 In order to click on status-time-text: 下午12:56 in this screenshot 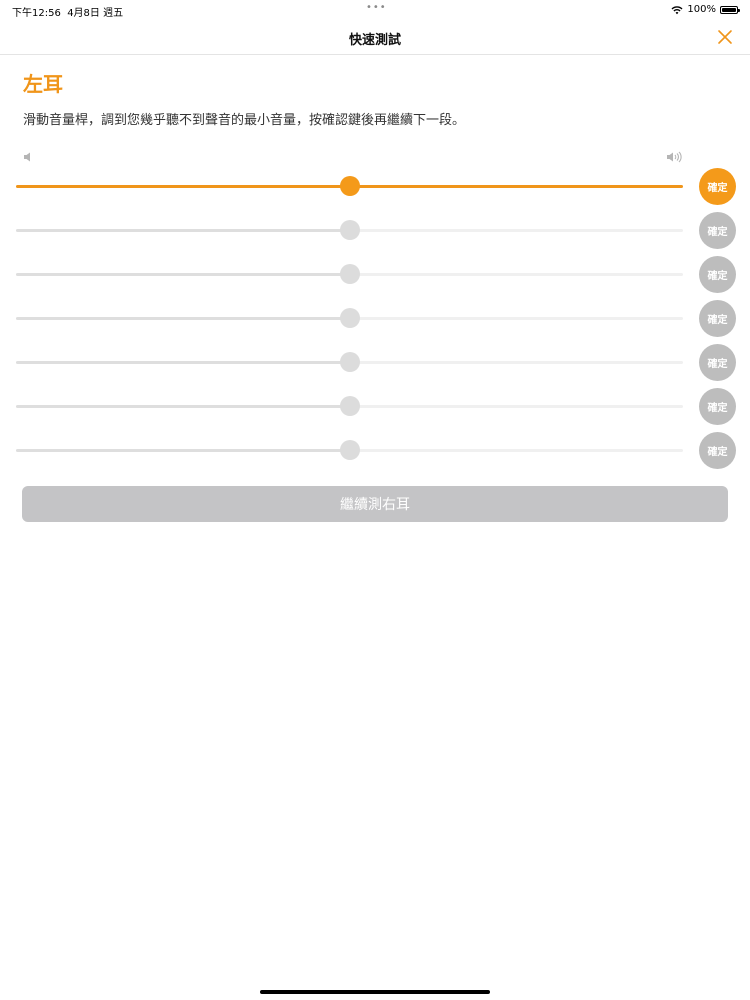, I will do `click(36, 13)`.